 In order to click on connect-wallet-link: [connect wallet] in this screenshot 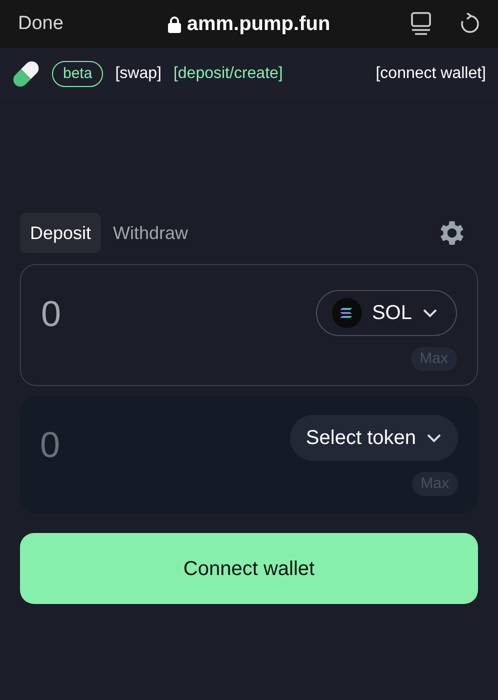, I will do `click(431, 74)`.